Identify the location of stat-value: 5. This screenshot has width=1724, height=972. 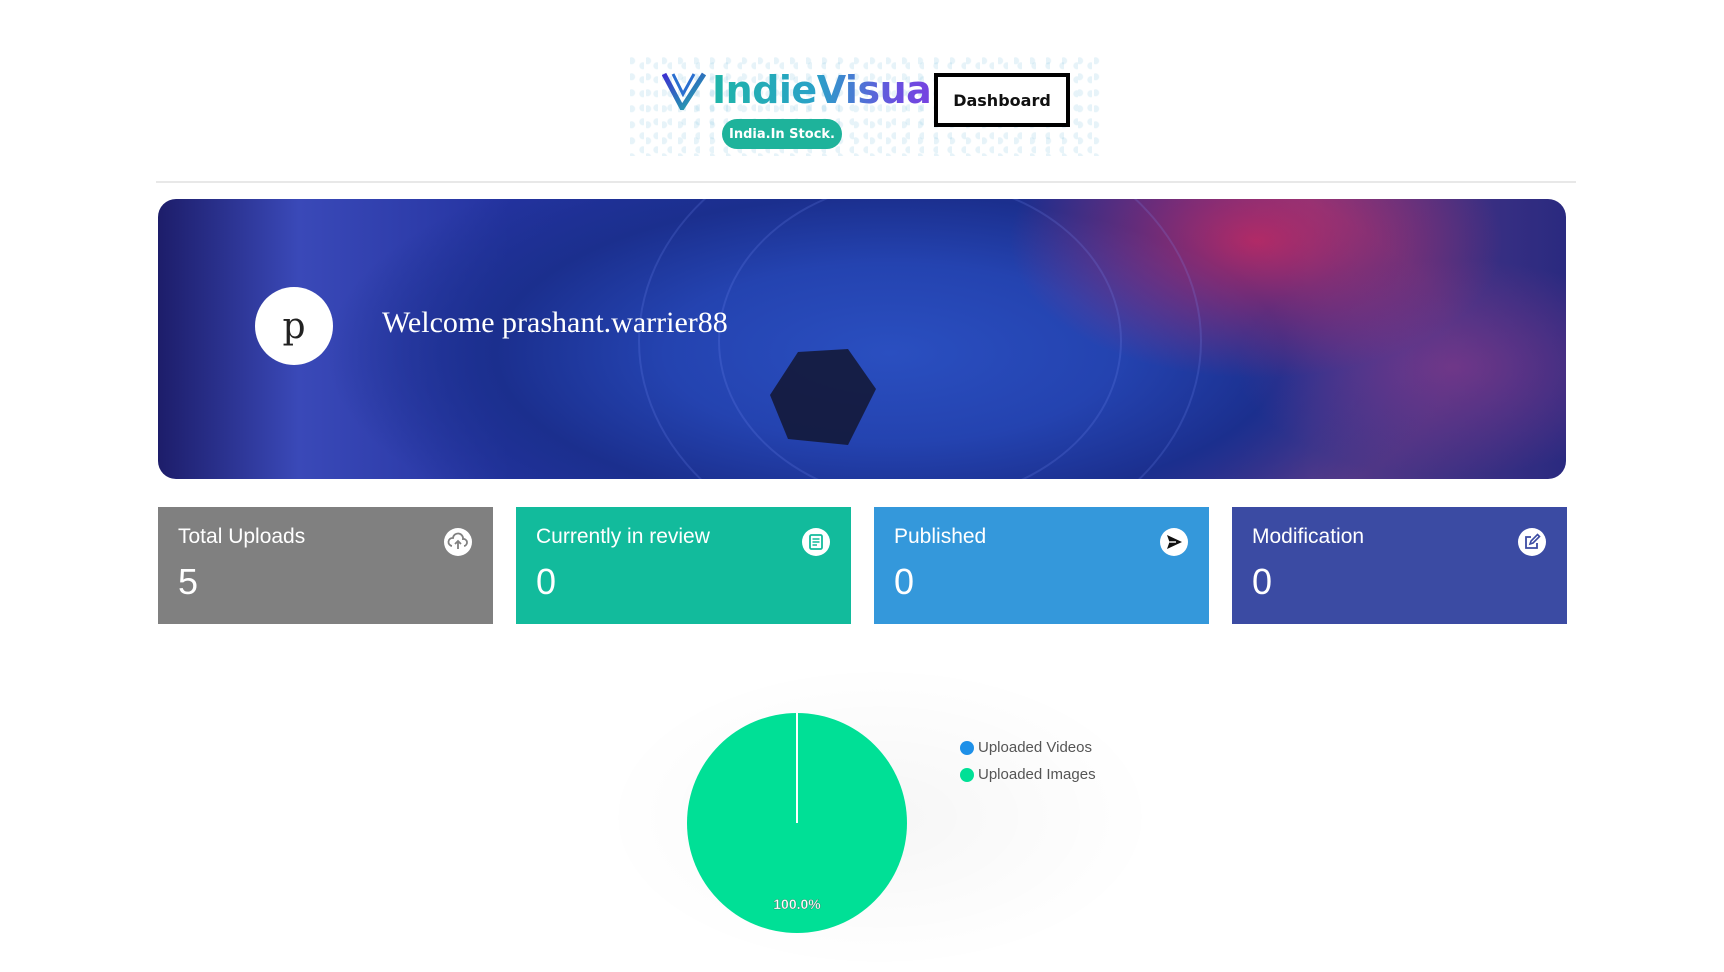
(188, 581).